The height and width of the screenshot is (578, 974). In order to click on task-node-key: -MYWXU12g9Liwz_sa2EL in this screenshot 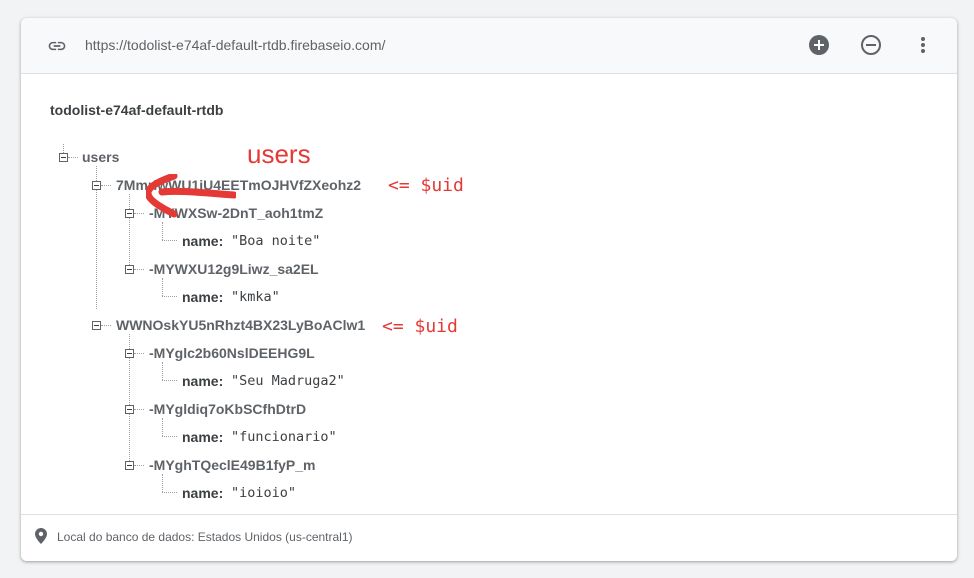, I will do `click(234, 269)`.